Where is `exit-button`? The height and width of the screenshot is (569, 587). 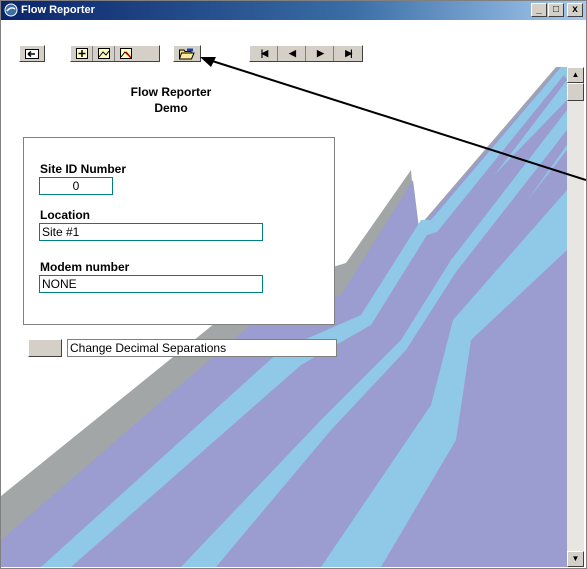
exit-button is located at coordinates (32, 53).